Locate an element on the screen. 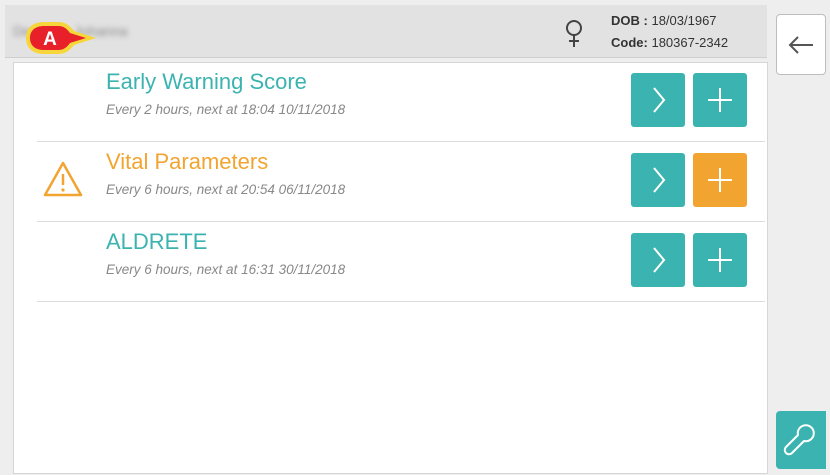 The height and width of the screenshot is (475, 830). row-title: ALDRETE is located at coordinates (157, 241).